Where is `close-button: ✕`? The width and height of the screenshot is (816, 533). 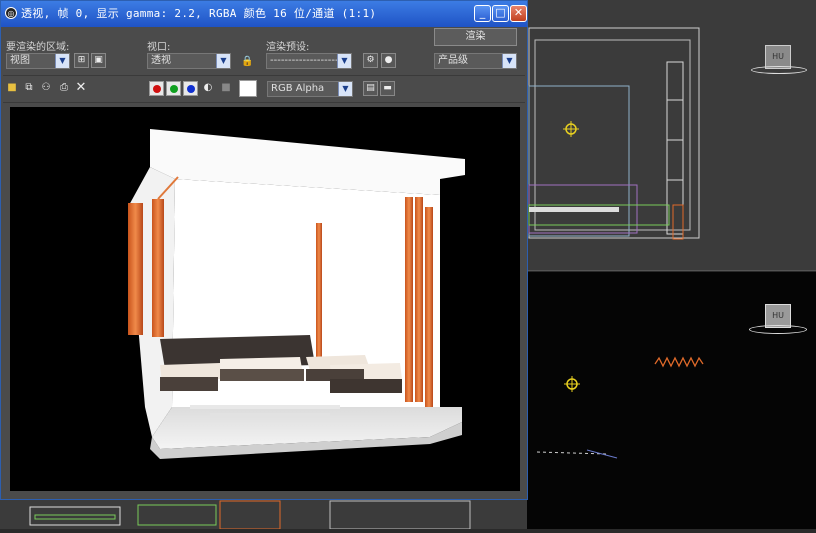 close-button: ✕ is located at coordinates (518, 13).